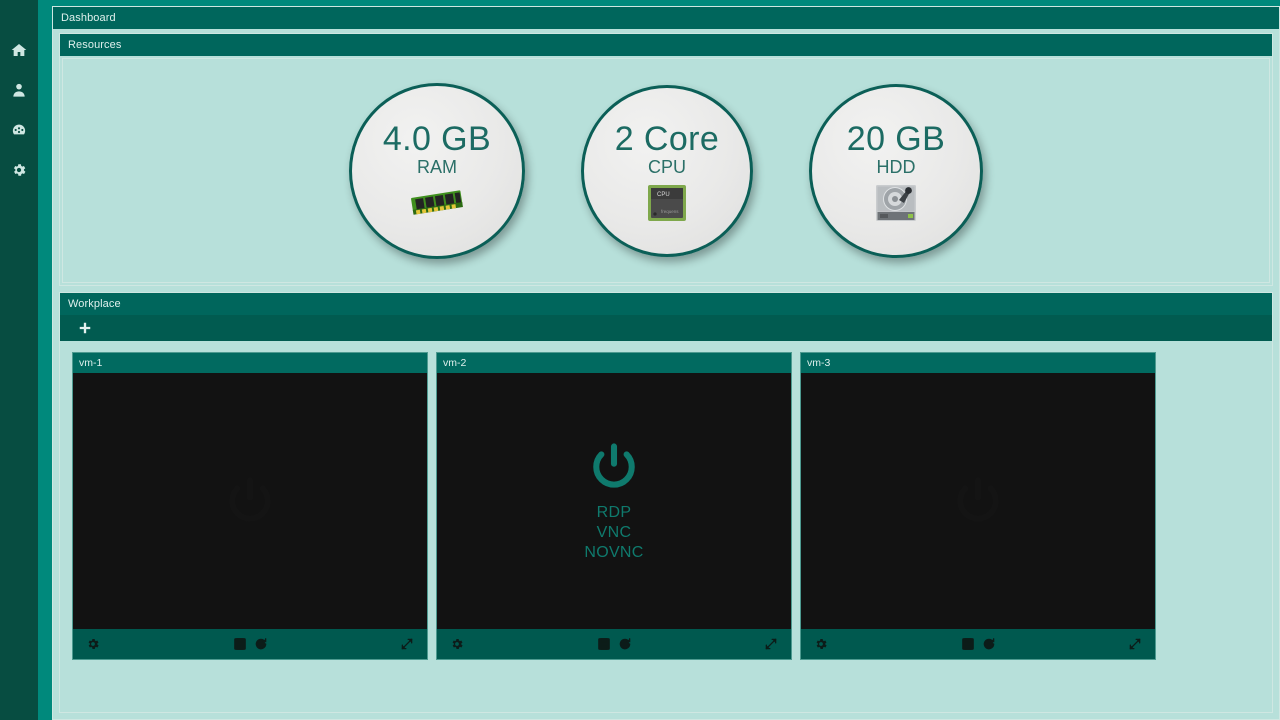 The image size is (1280, 720). What do you see at coordinates (896, 203) in the screenshot?
I see `hard-disk-icon` at bounding box center [896, 203].